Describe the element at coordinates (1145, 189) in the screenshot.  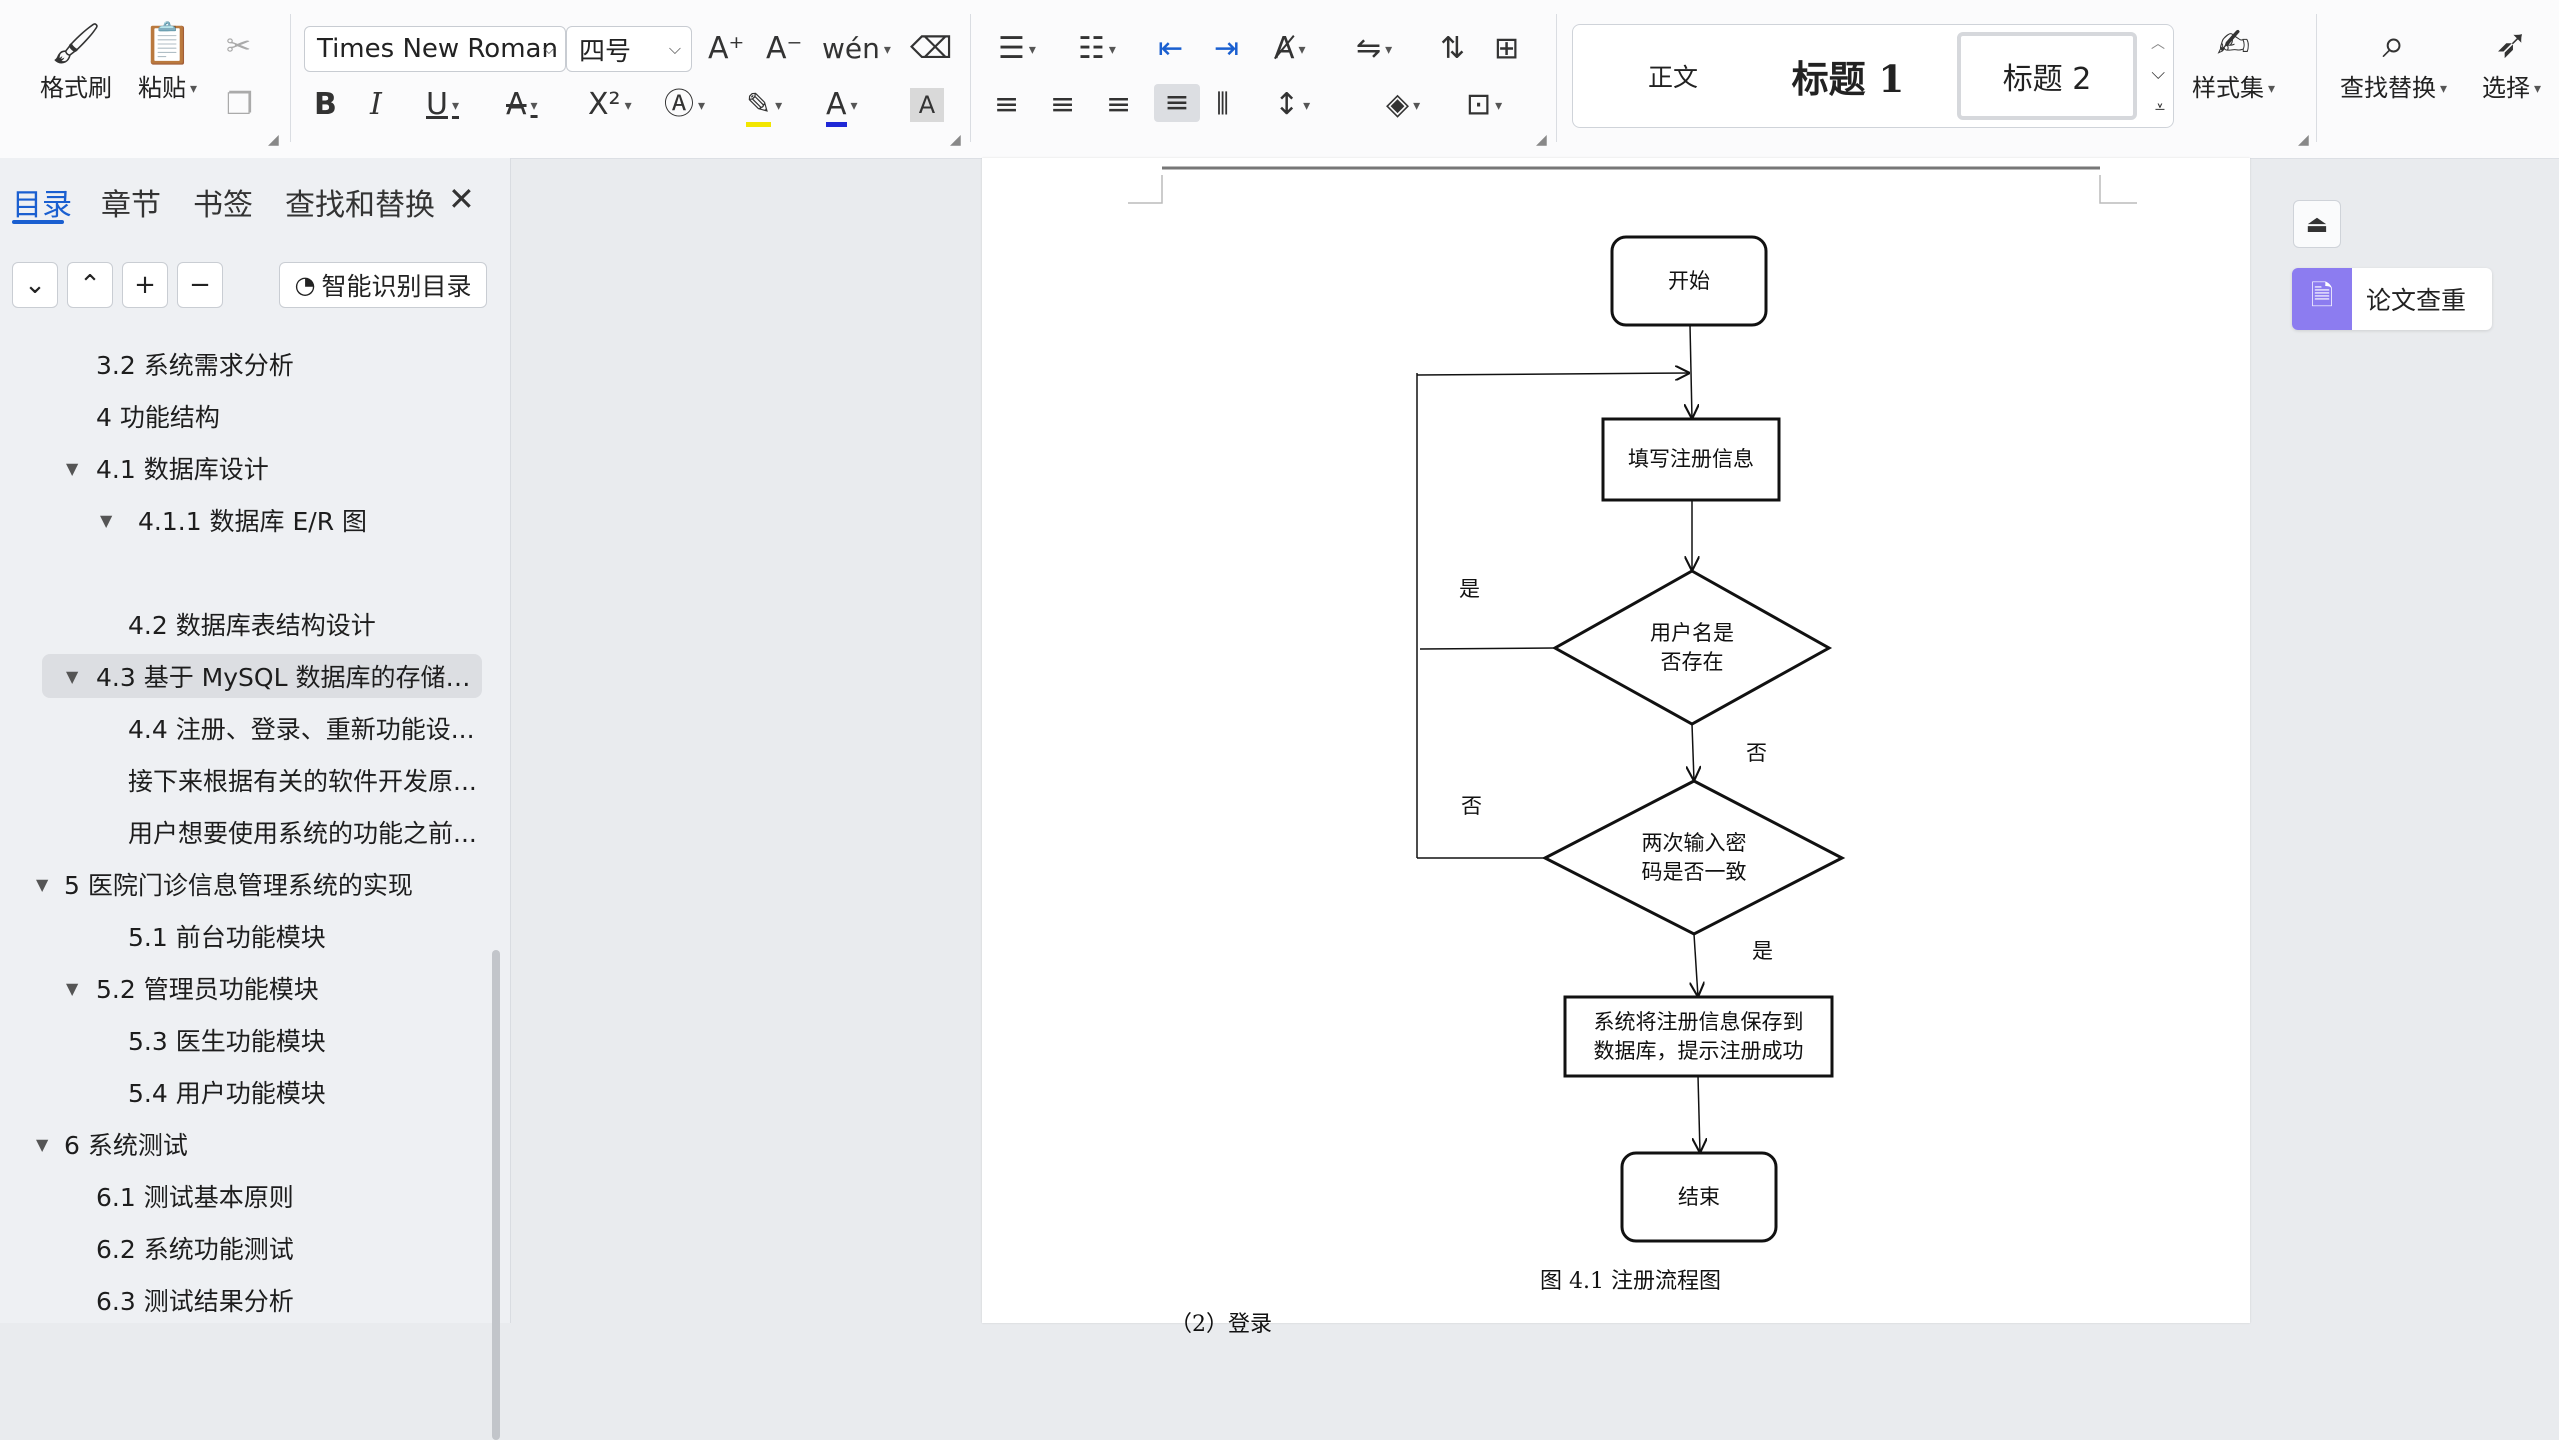
I see `crop-mark-left` at that location.